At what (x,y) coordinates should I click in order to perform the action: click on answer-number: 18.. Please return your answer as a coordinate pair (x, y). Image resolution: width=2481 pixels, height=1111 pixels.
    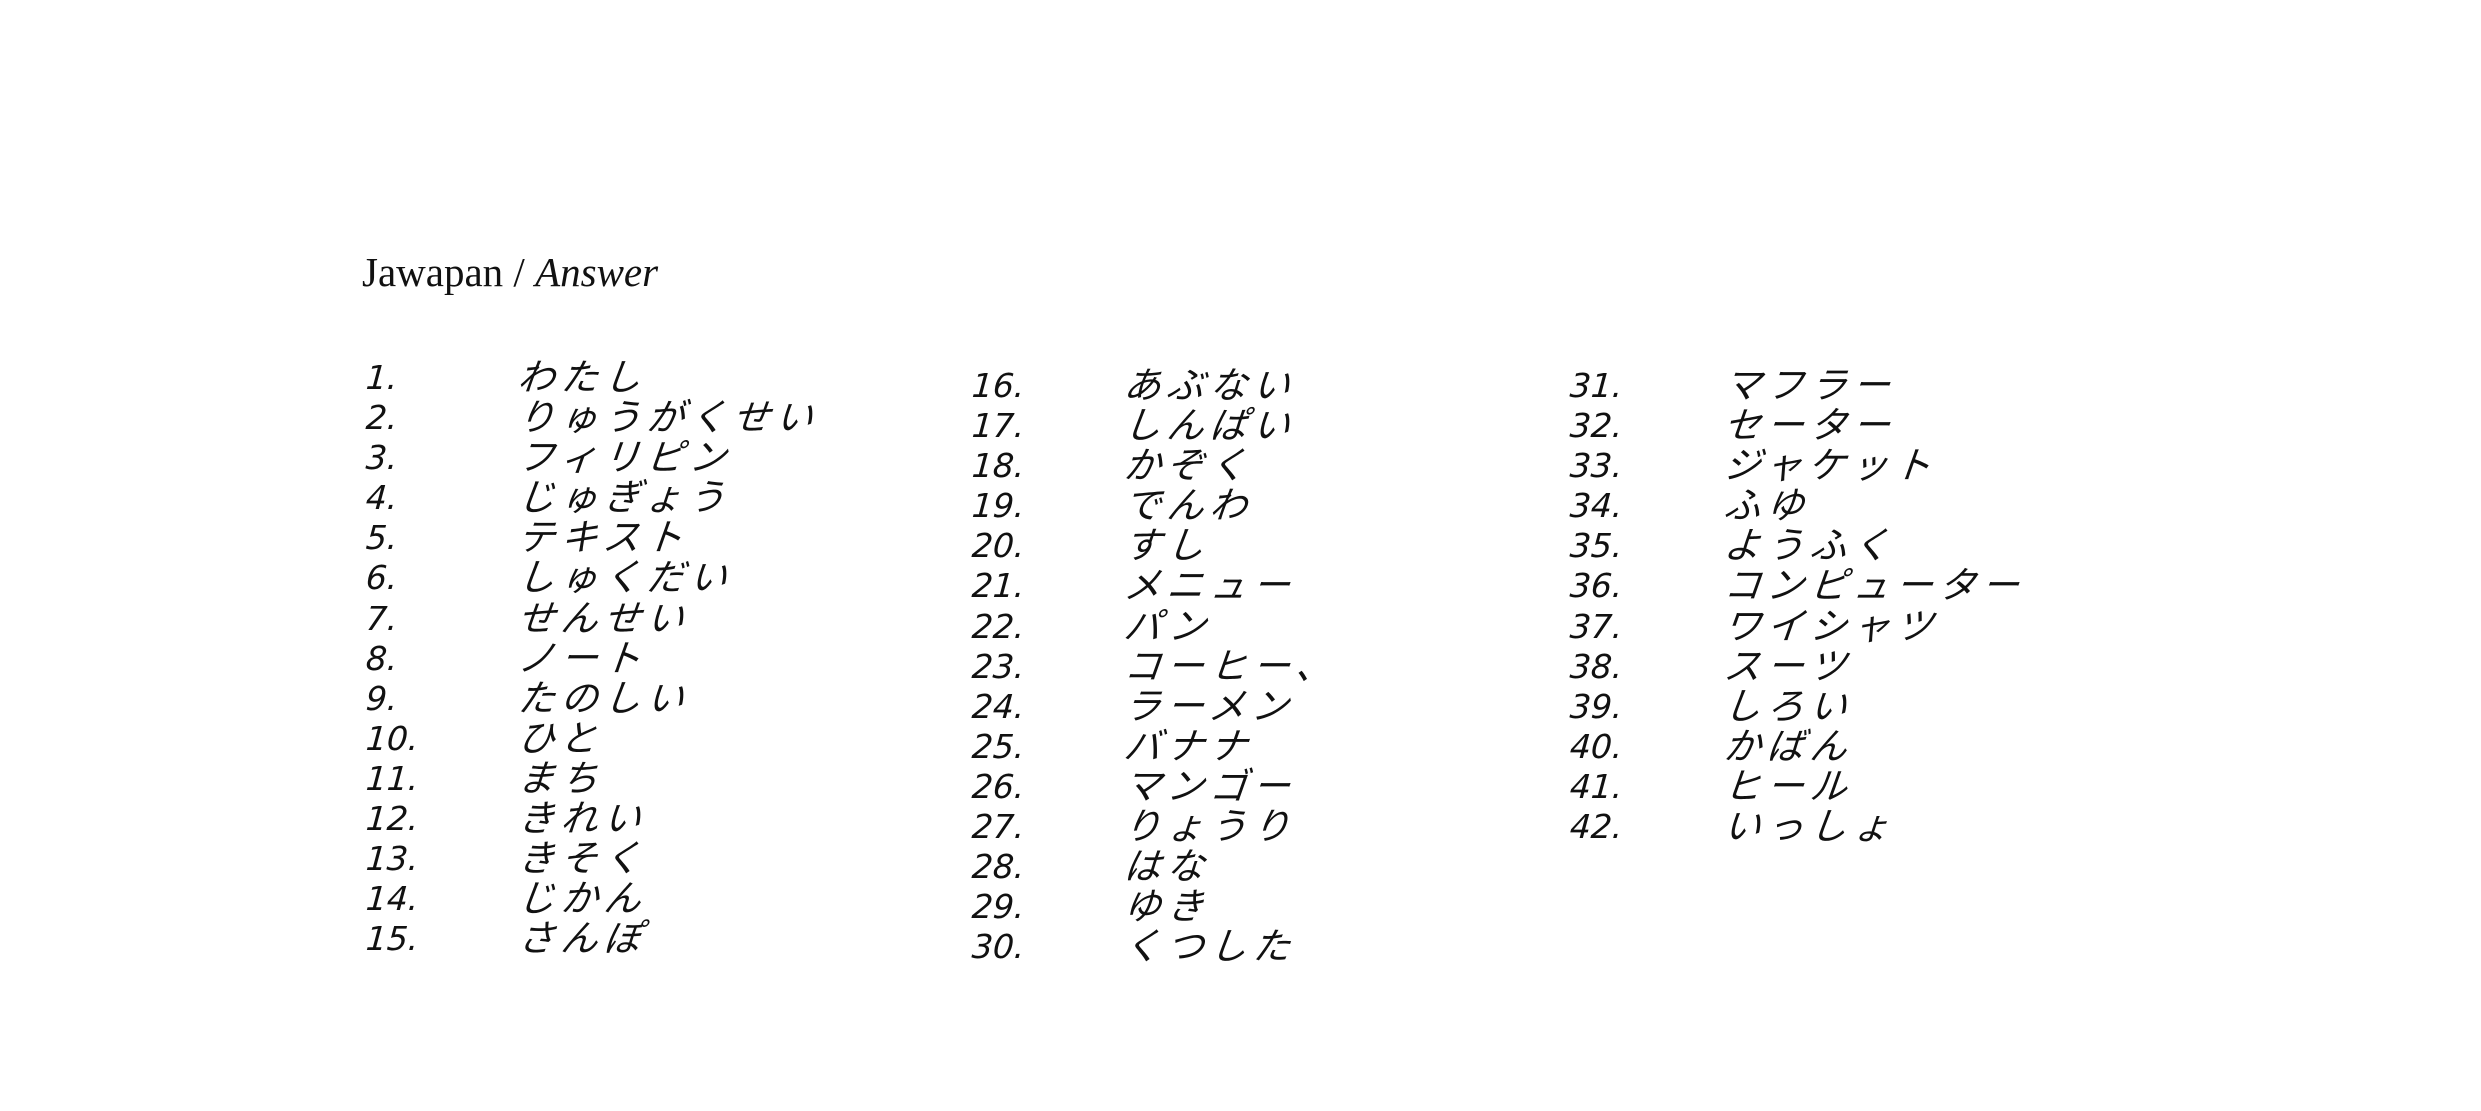
    Looking at the image, I should click on (998, 466).